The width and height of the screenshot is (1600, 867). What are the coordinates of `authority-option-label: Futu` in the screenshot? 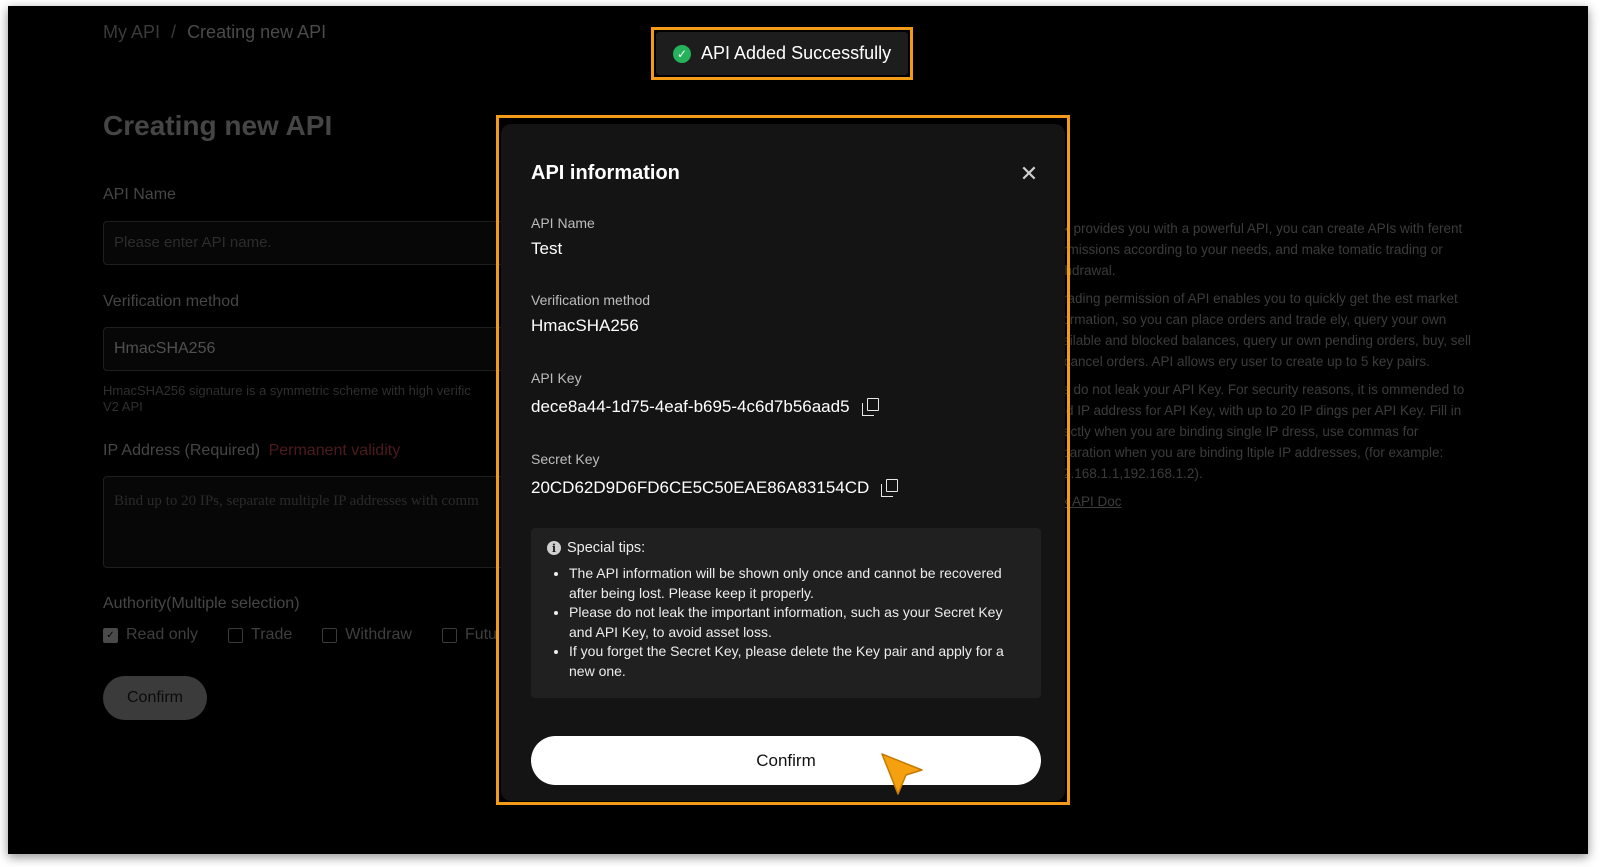 It's located at (480, 634).